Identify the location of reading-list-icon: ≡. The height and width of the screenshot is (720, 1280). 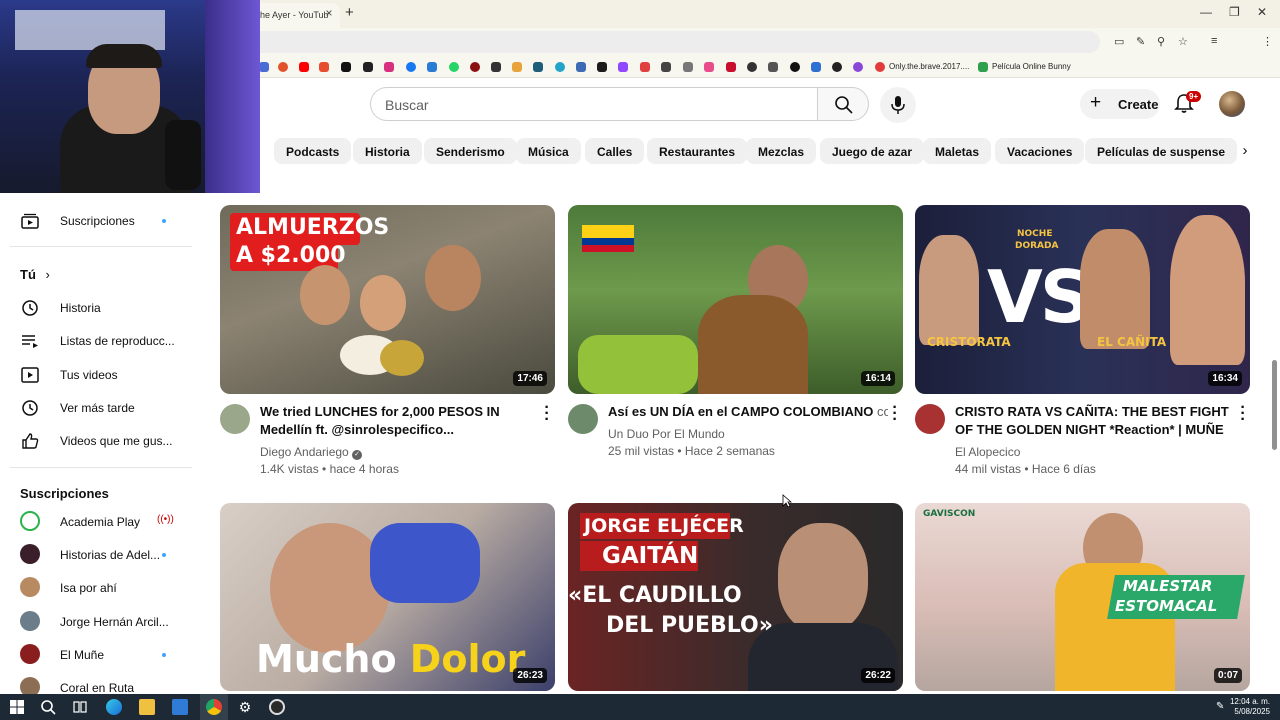
(1214, 41).